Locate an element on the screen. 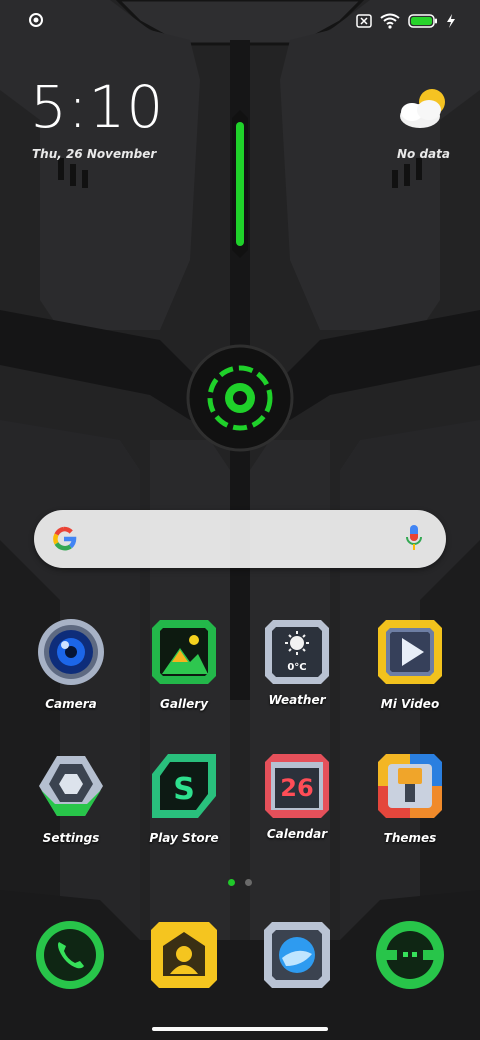 This screenshot has height=1040, width=480. app-label: Gallery is located at coordinates (184, 704).